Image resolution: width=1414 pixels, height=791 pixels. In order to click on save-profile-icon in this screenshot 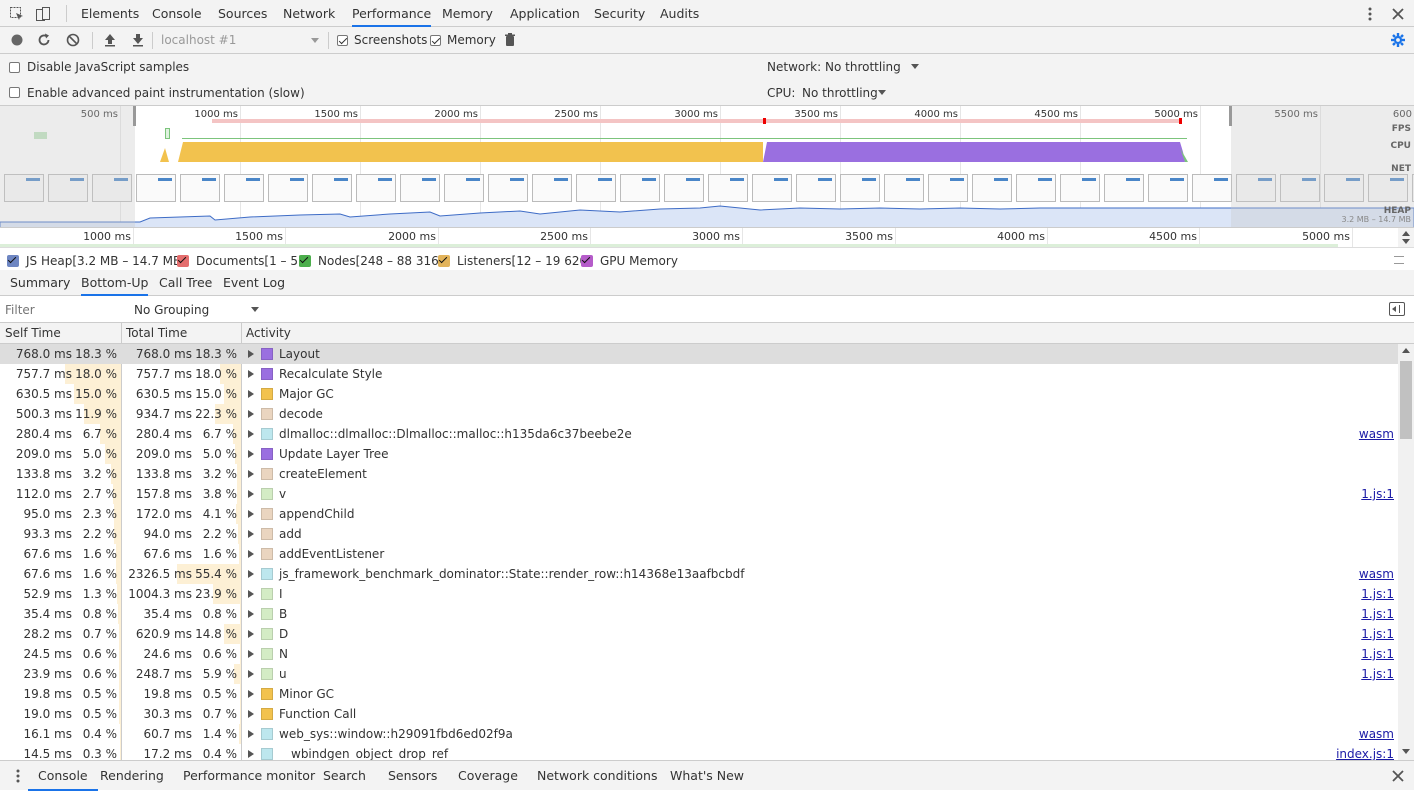, I will do `click(138, 40)`.